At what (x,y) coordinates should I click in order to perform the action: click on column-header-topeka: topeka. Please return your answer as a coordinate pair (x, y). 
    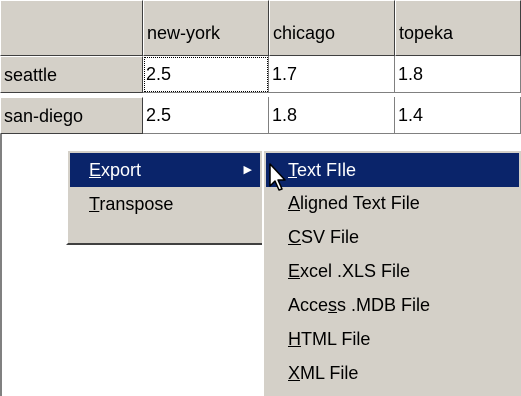
    Looking at the image, I should click on (458, 28).